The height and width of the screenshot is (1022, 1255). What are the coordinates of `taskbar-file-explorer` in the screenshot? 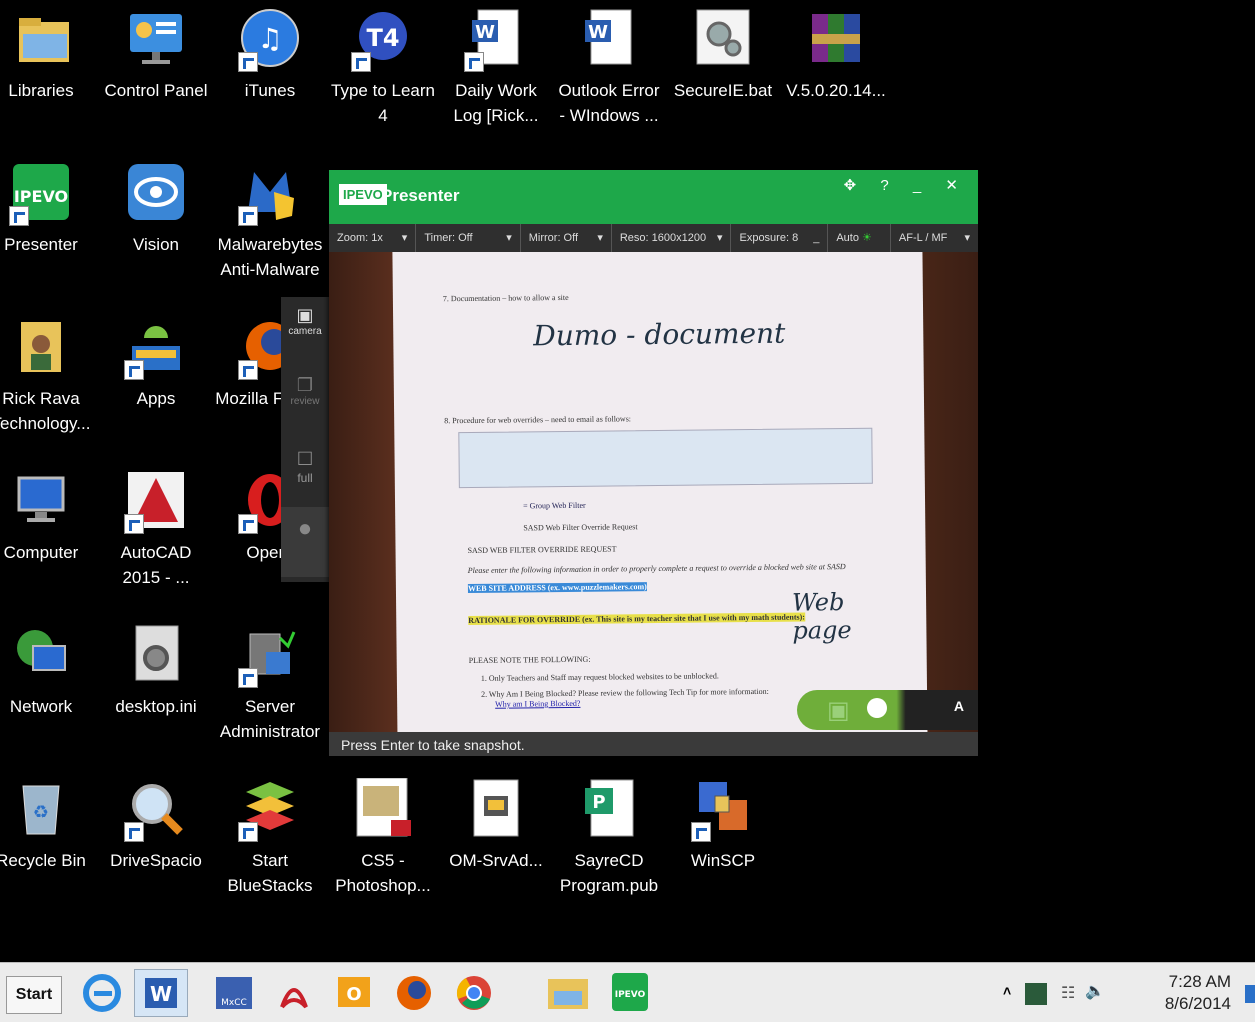 It's located at (568, 992).